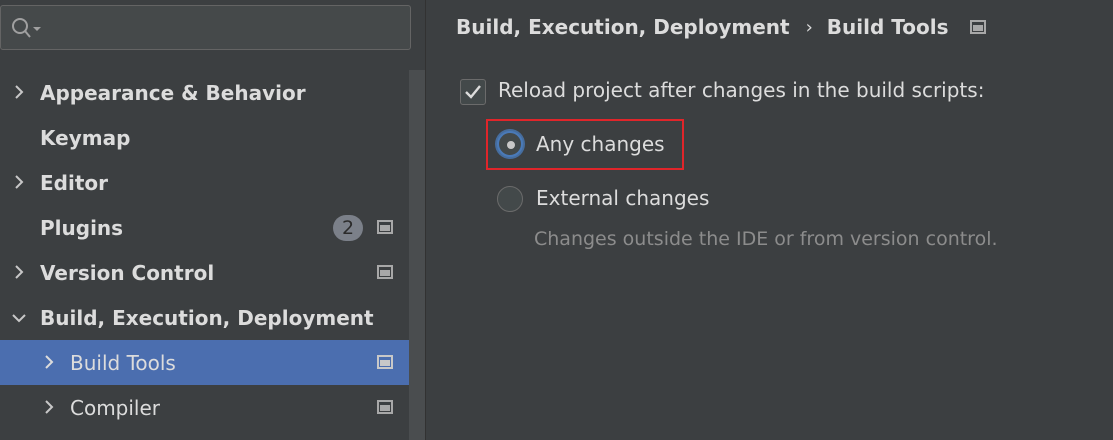 The height and width of the screenshot is (440, 1113). What do you see at coordinates (115, 407) in the screenshot?
I see `sidebar-item-label: Compiler` at bounding box center [115, 407].